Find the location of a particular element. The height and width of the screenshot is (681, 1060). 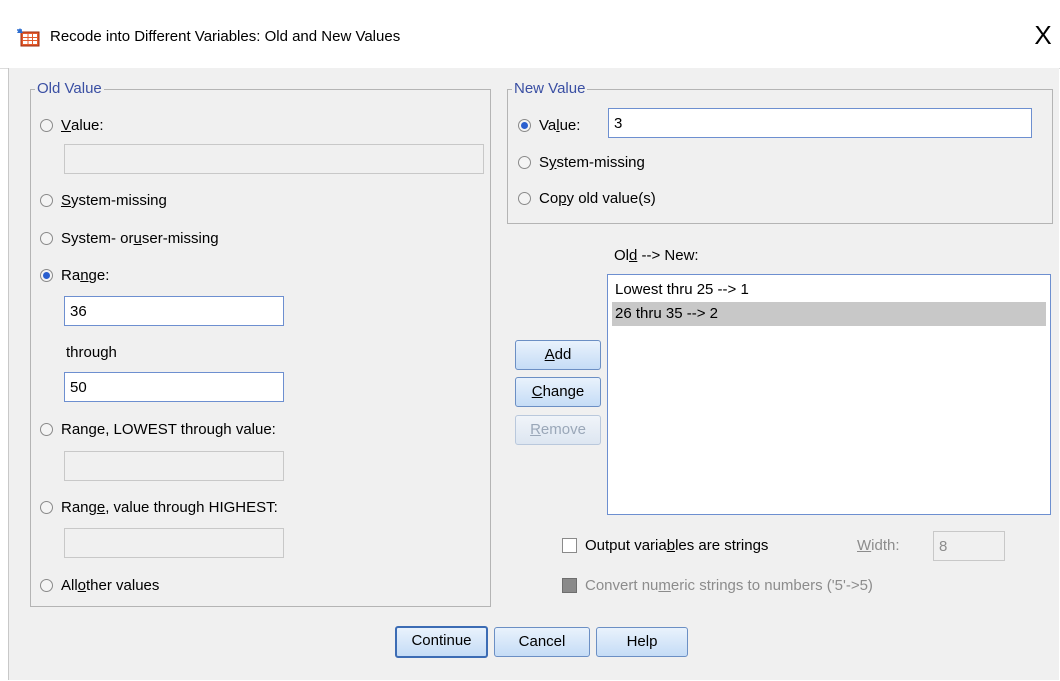

list-item: Lowest thru 25 --> 1 is located at coordinates (829, 290).